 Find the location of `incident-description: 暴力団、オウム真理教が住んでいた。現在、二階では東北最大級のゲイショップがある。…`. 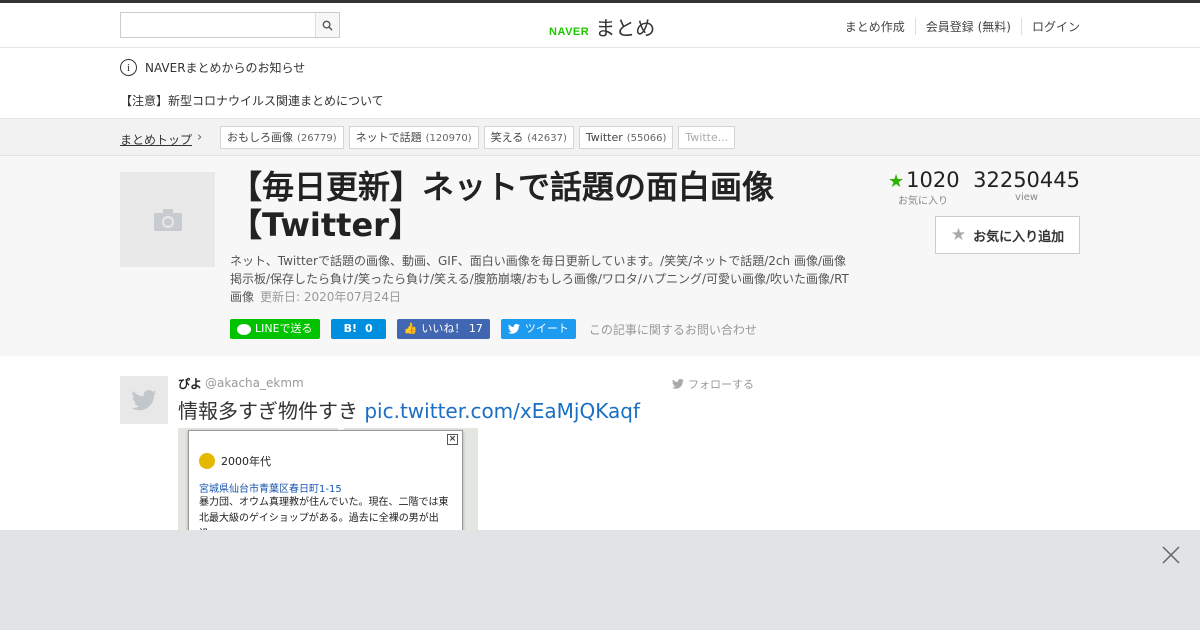

incident-description: 暴力団、オウム真理教が住んでいた。現在、二階では東北最大級のゲイショップがある。… is located at coordinates (324, 514).